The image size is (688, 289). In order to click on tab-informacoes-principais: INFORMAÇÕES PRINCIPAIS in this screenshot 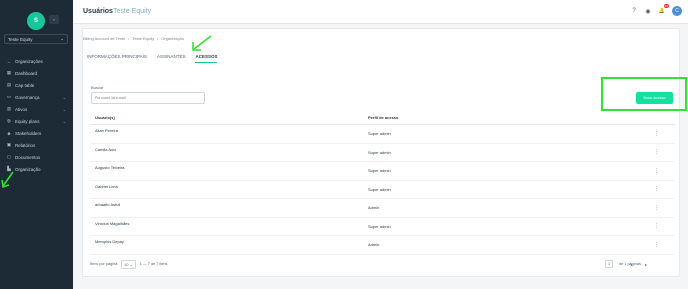, I will do `click(117, 58)`.